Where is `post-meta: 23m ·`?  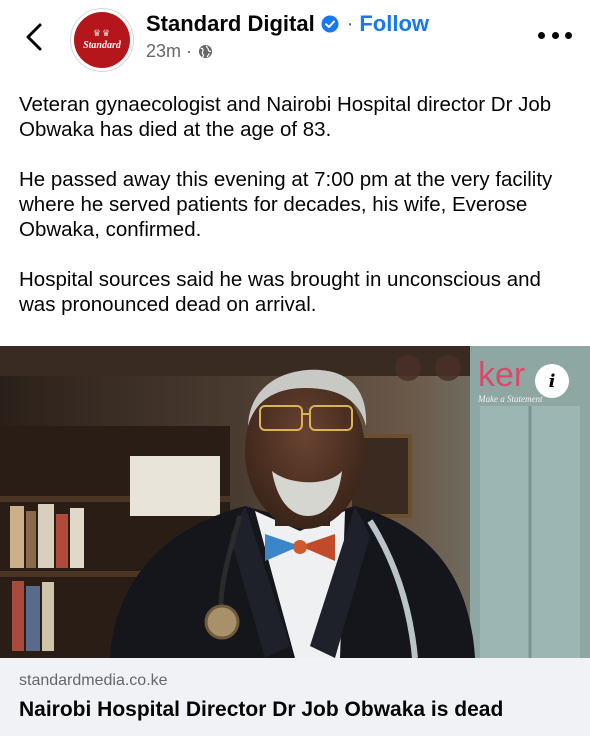
post-meta: 23m · is located at coordinates (179, 51).